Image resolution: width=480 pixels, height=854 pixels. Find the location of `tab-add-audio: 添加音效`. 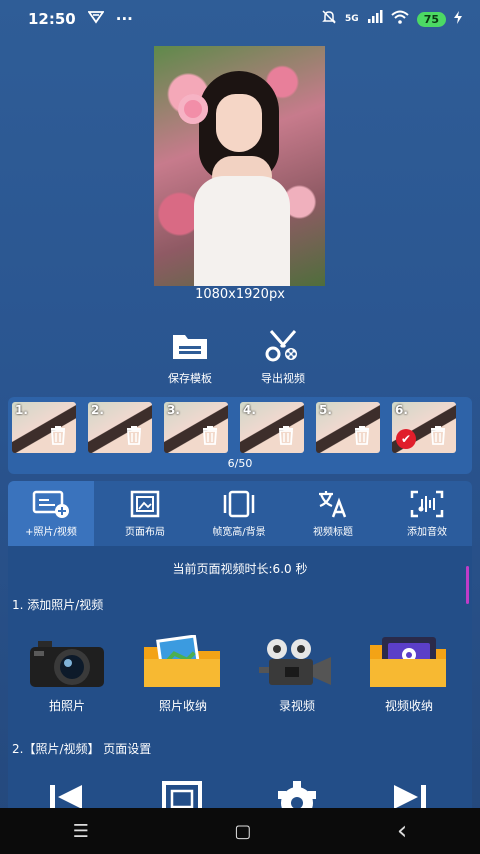

tab-add-audio: 添加音效 is located at coordinates (427, 513).